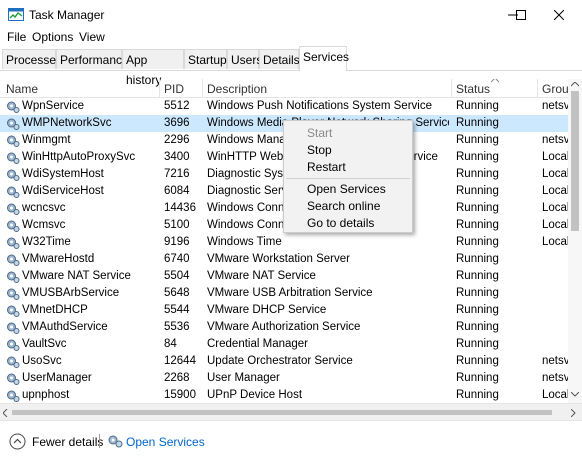 The width and height of the screenshot is (582, 462). What do you see at coordinates (326, 167) in the screenshot?
I see `context-menu-restart: Restart` at bounding box center [326, 167].